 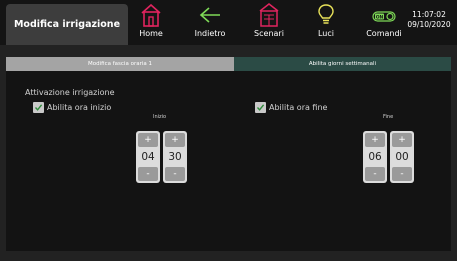 What do you see at coordinates (175, 174) in the screenshot?
I see `start-minutes-decrement-button: -` at bounding box center [175, 174].